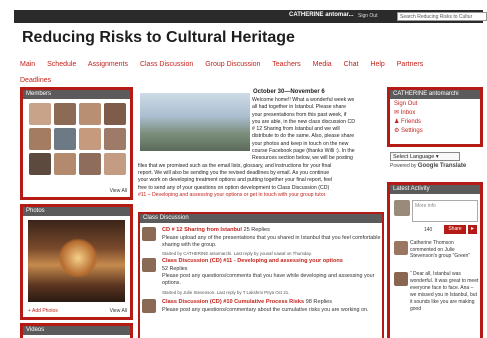 This screenshot has width=487, height=338. Describe the element at coordinates (410, 64) in the screenshot. I see `nav-partners: Partners` at that location.